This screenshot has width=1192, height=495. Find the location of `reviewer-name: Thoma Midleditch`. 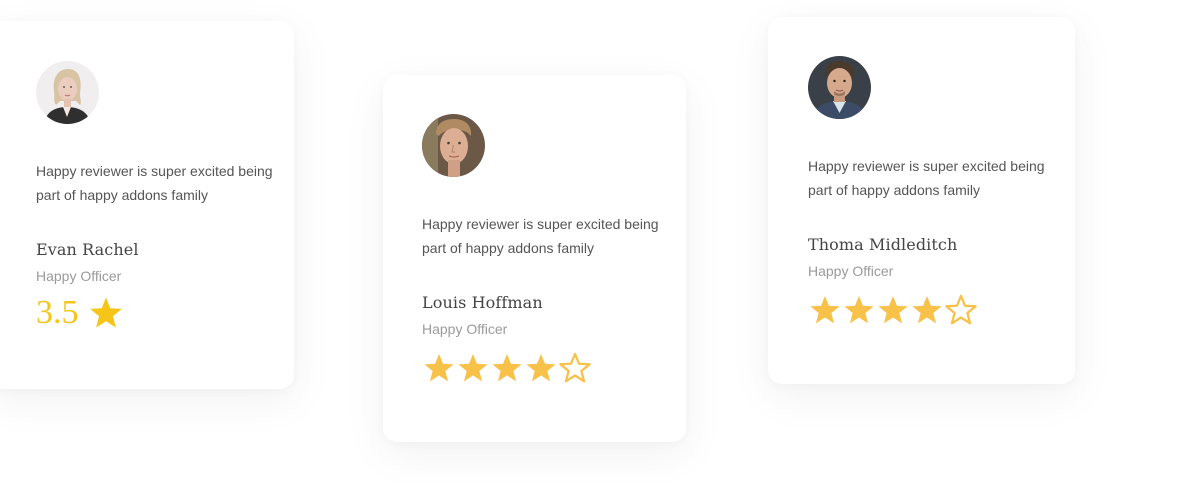

reviewer-name: Thoma Midleditch is located at coordinates (883, 244).